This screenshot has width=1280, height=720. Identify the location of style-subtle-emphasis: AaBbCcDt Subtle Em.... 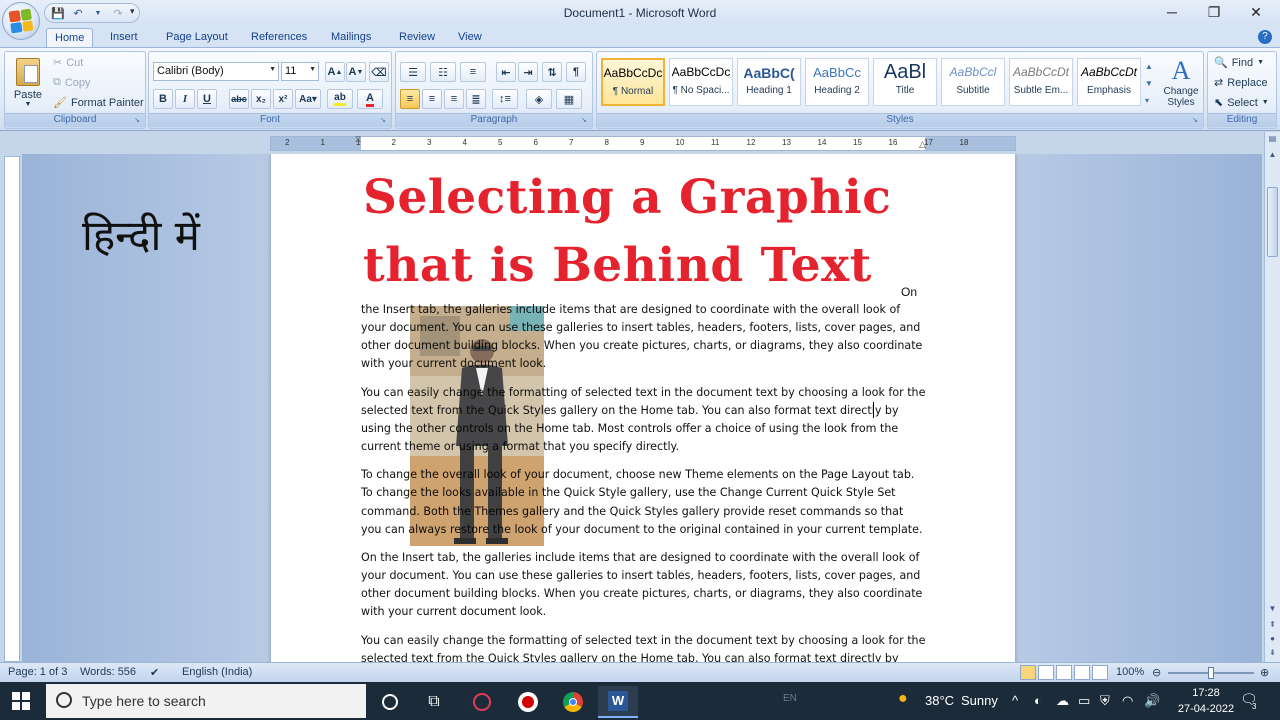
(1041, 82).